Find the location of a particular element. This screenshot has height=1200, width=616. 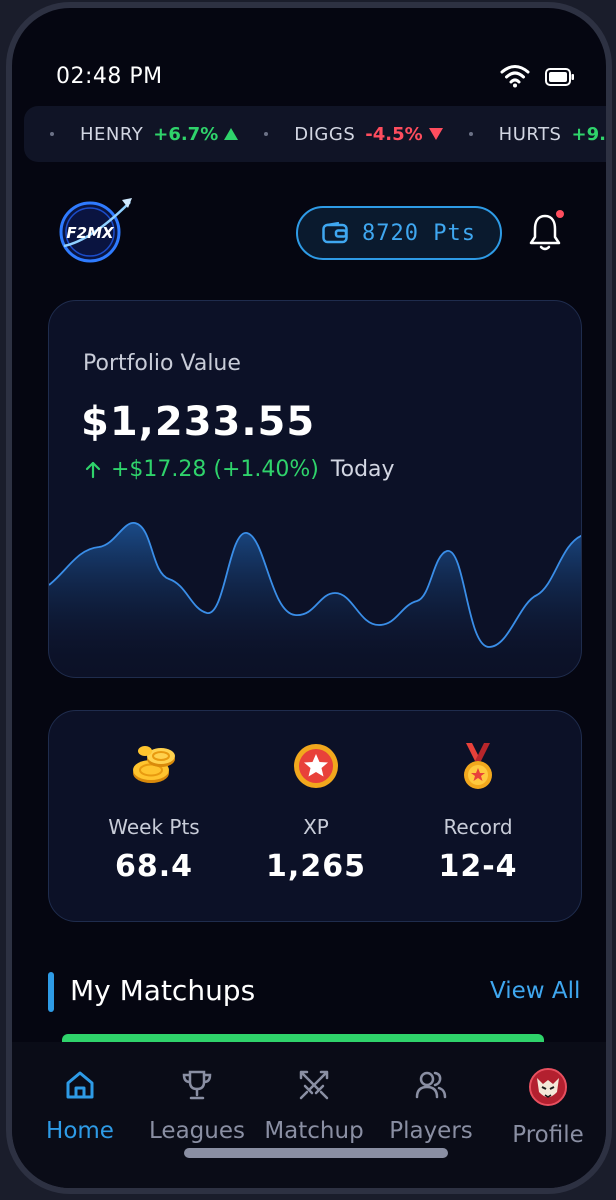

ticker-player-change: -4.5% is located at coordinates (394, 134).